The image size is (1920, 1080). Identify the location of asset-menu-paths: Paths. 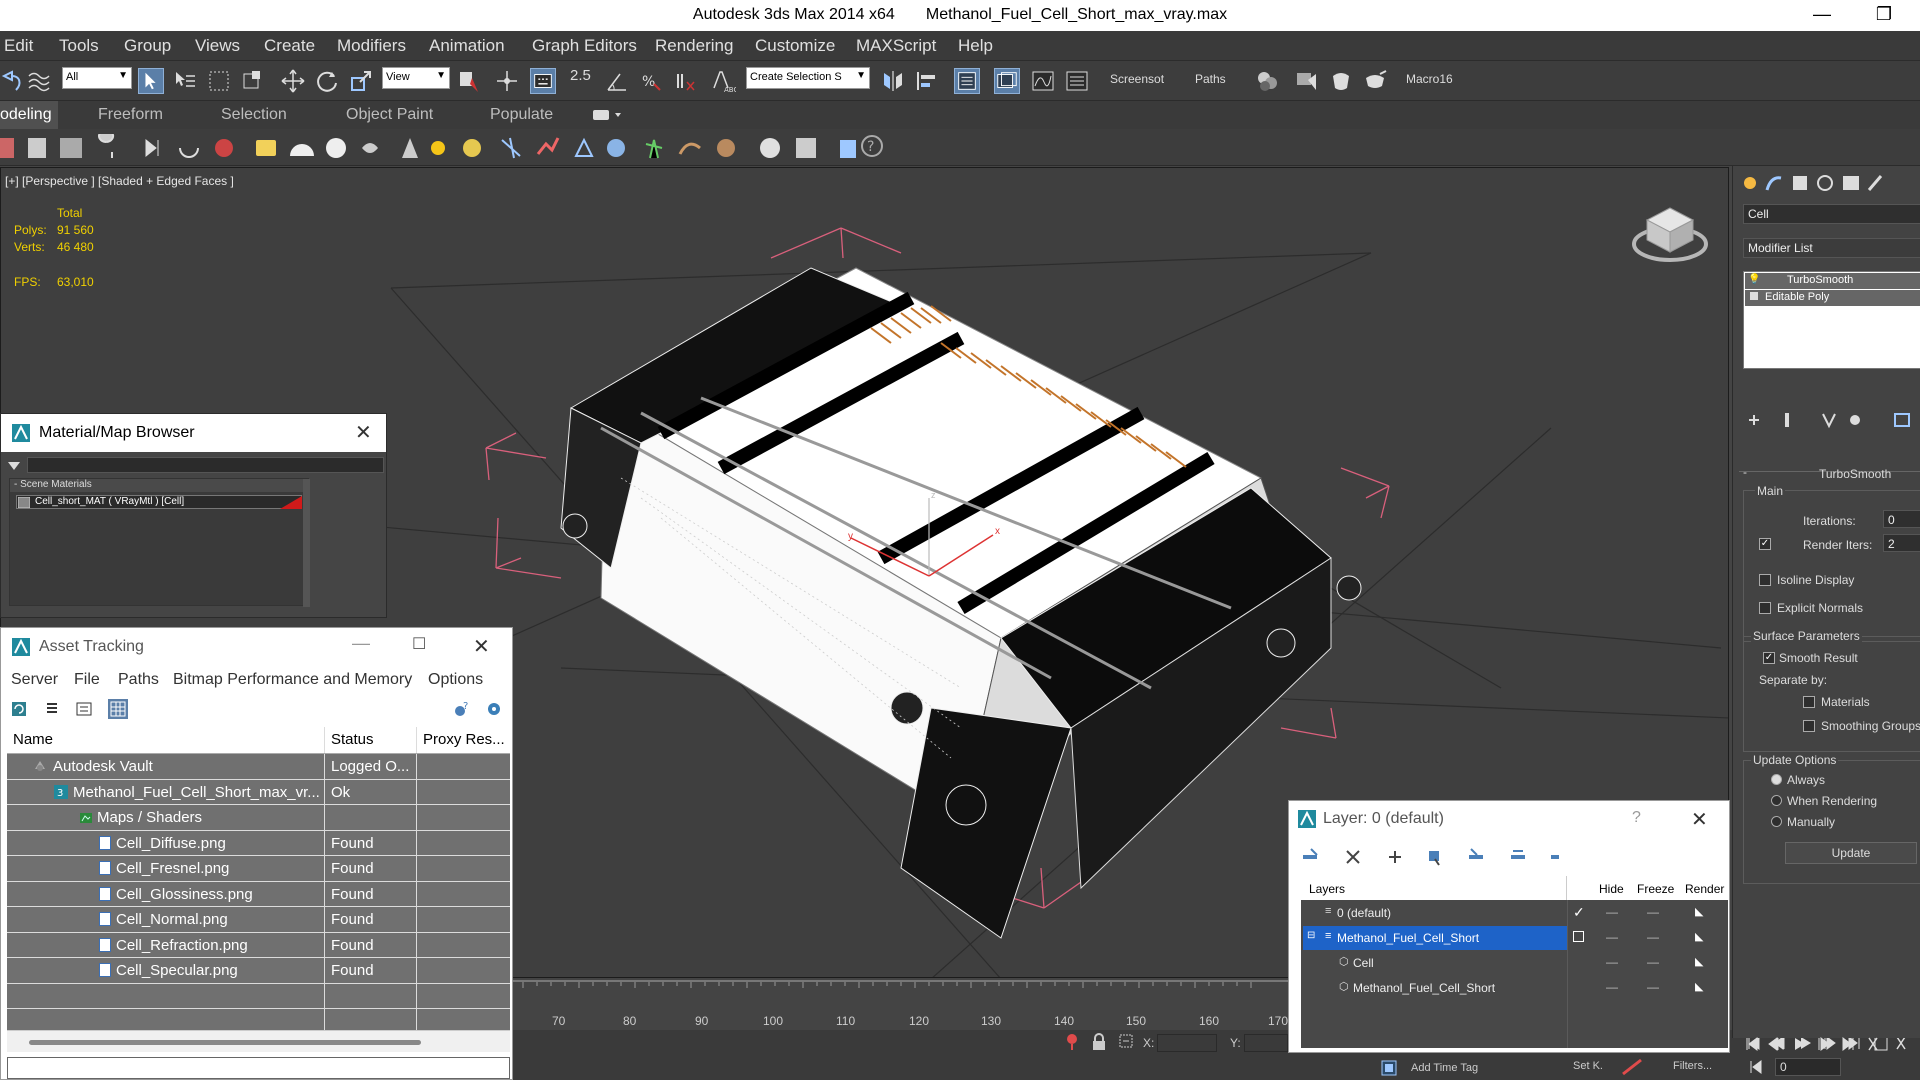
(138, 680).